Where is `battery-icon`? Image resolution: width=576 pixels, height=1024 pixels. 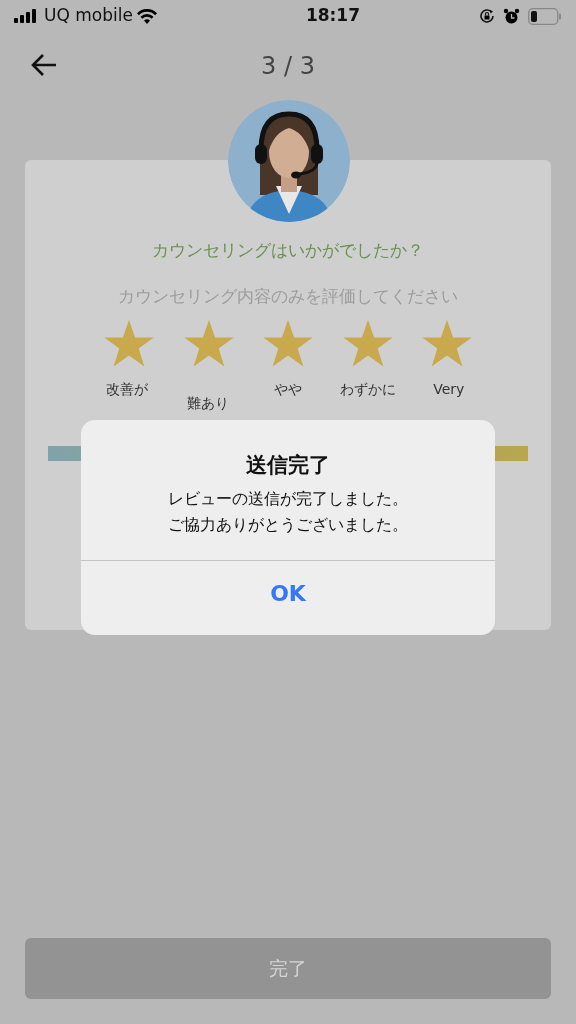
battery-icon is located at coordinates (545, 16).